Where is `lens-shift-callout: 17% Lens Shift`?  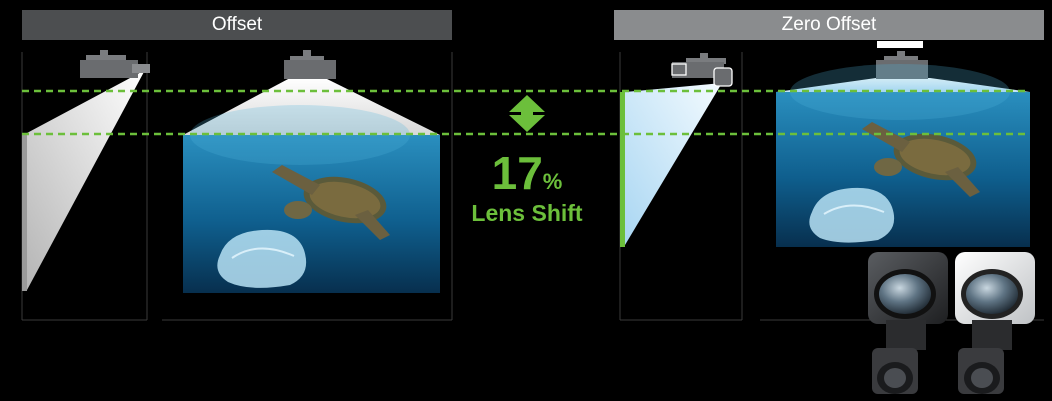
lens-shift-callout: 17% Lens Shift is located at coordinates (527, 165).